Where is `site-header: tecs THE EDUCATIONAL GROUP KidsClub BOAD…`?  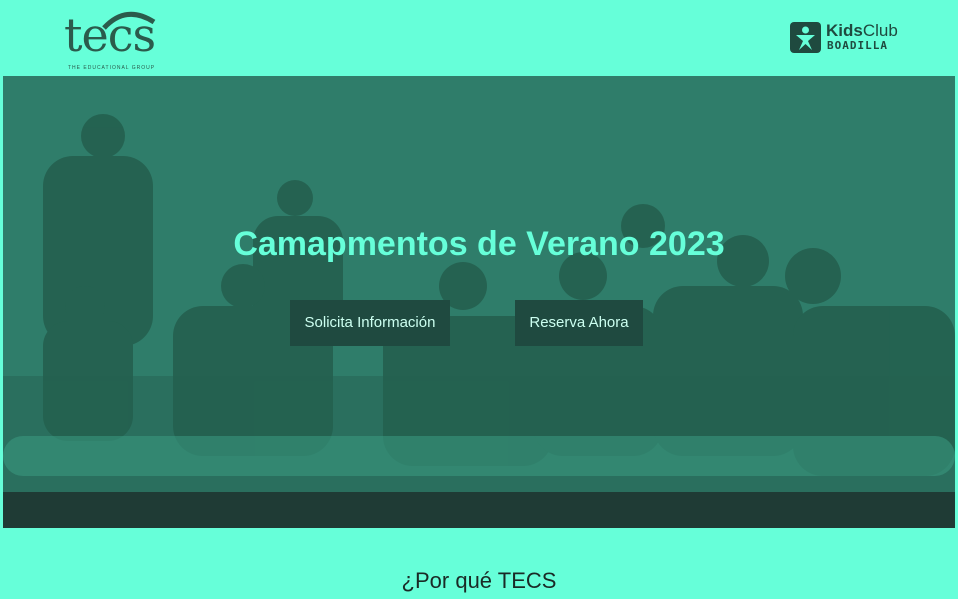 site-header: tecs THE EDUCATIONAL GROUP KidsClub BOAD… is located at coordinates (479, 38).